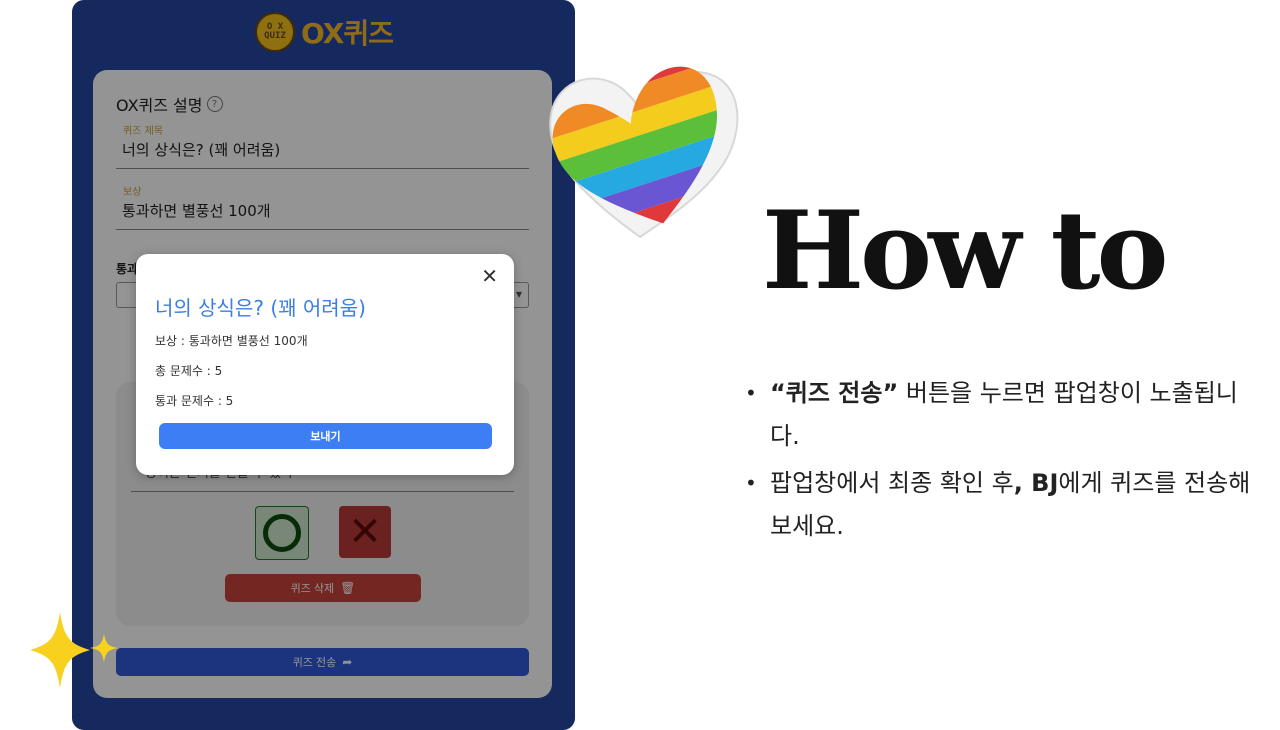 This screenshot has width=1280, height=730. I want to click on rainbow-heart-icon, so click(640, 152).